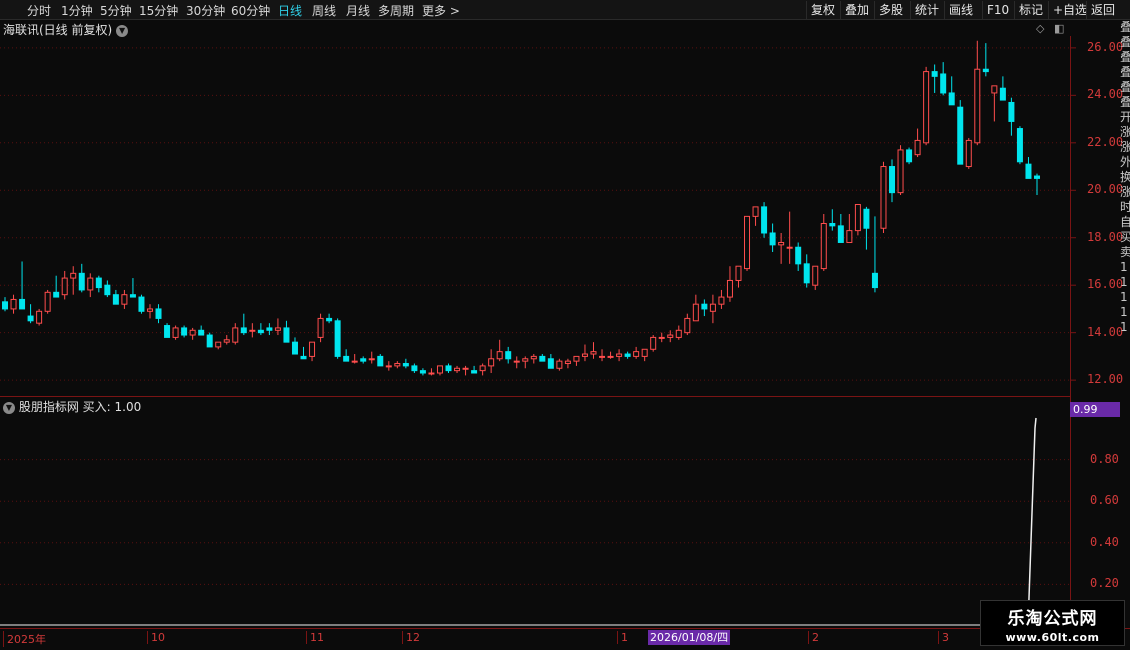  What do you see at coordinates (535, 396) in the screenshot?
I see `panel-separator` at bounding box center [535, 396].